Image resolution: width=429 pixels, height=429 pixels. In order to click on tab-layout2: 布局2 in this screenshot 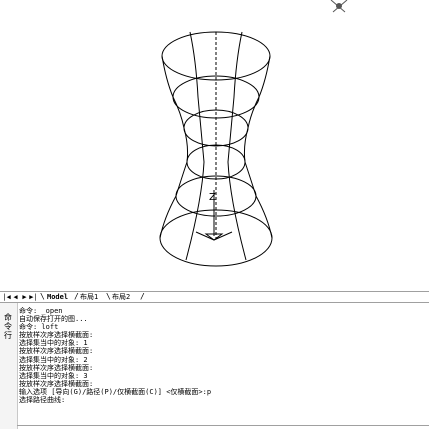, I will do `click(121, 297)`.